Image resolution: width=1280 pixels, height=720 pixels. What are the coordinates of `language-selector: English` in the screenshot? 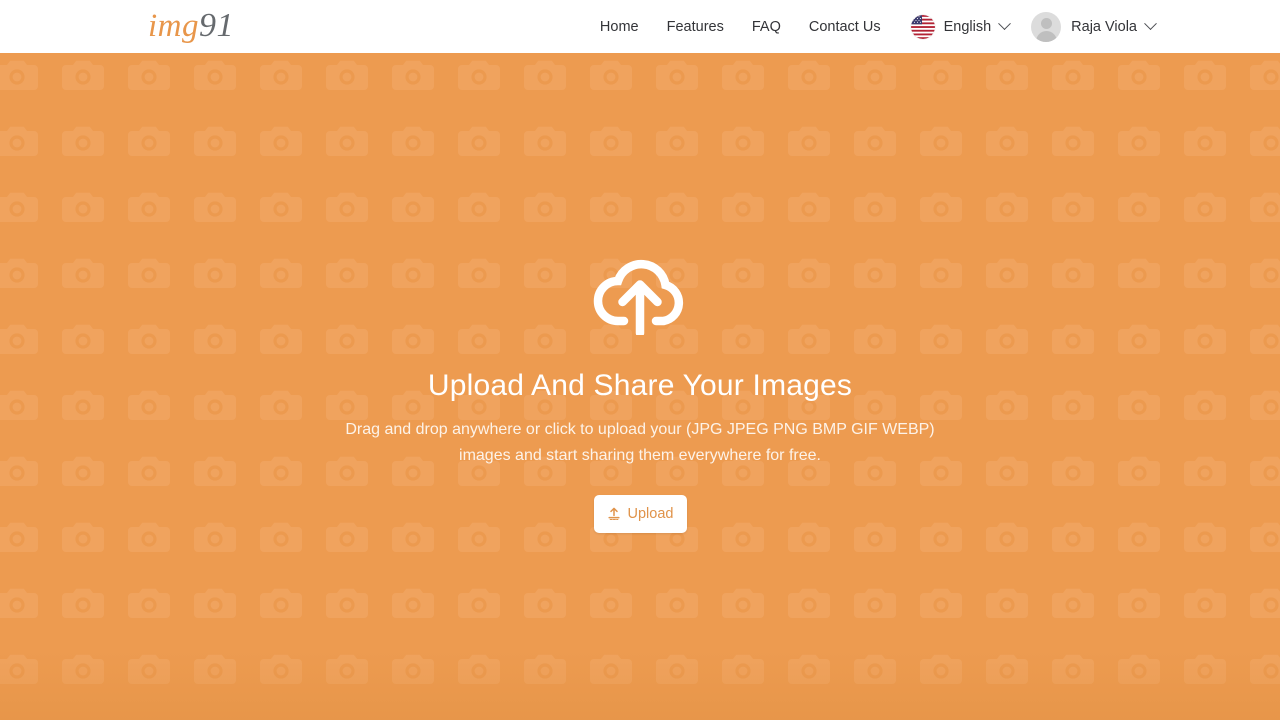 It's located at (961, 26).